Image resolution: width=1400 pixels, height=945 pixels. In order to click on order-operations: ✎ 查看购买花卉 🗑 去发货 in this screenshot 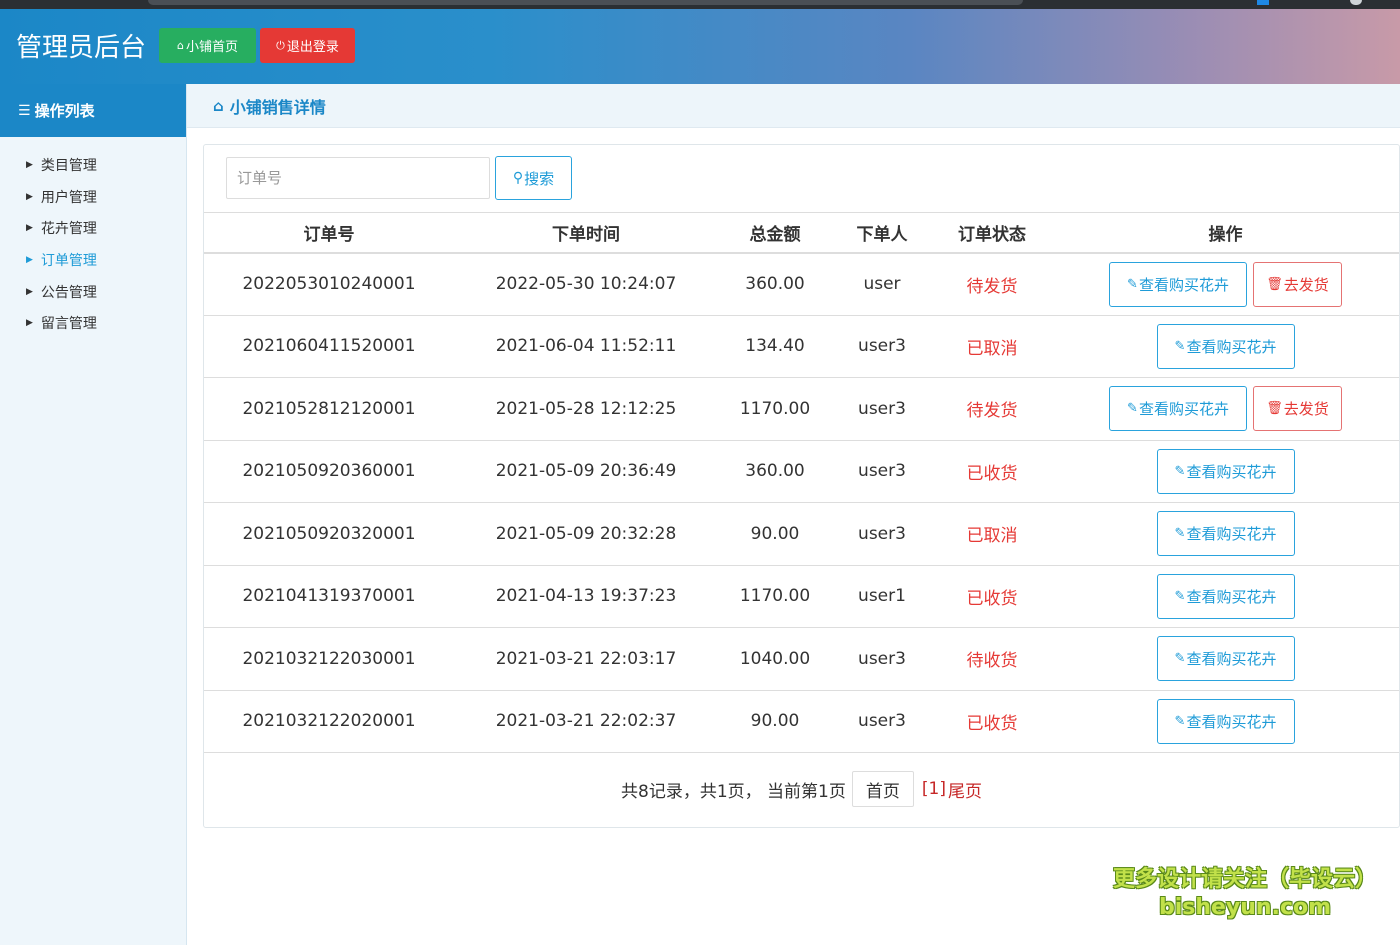, I will do `click(1225, 284)`.